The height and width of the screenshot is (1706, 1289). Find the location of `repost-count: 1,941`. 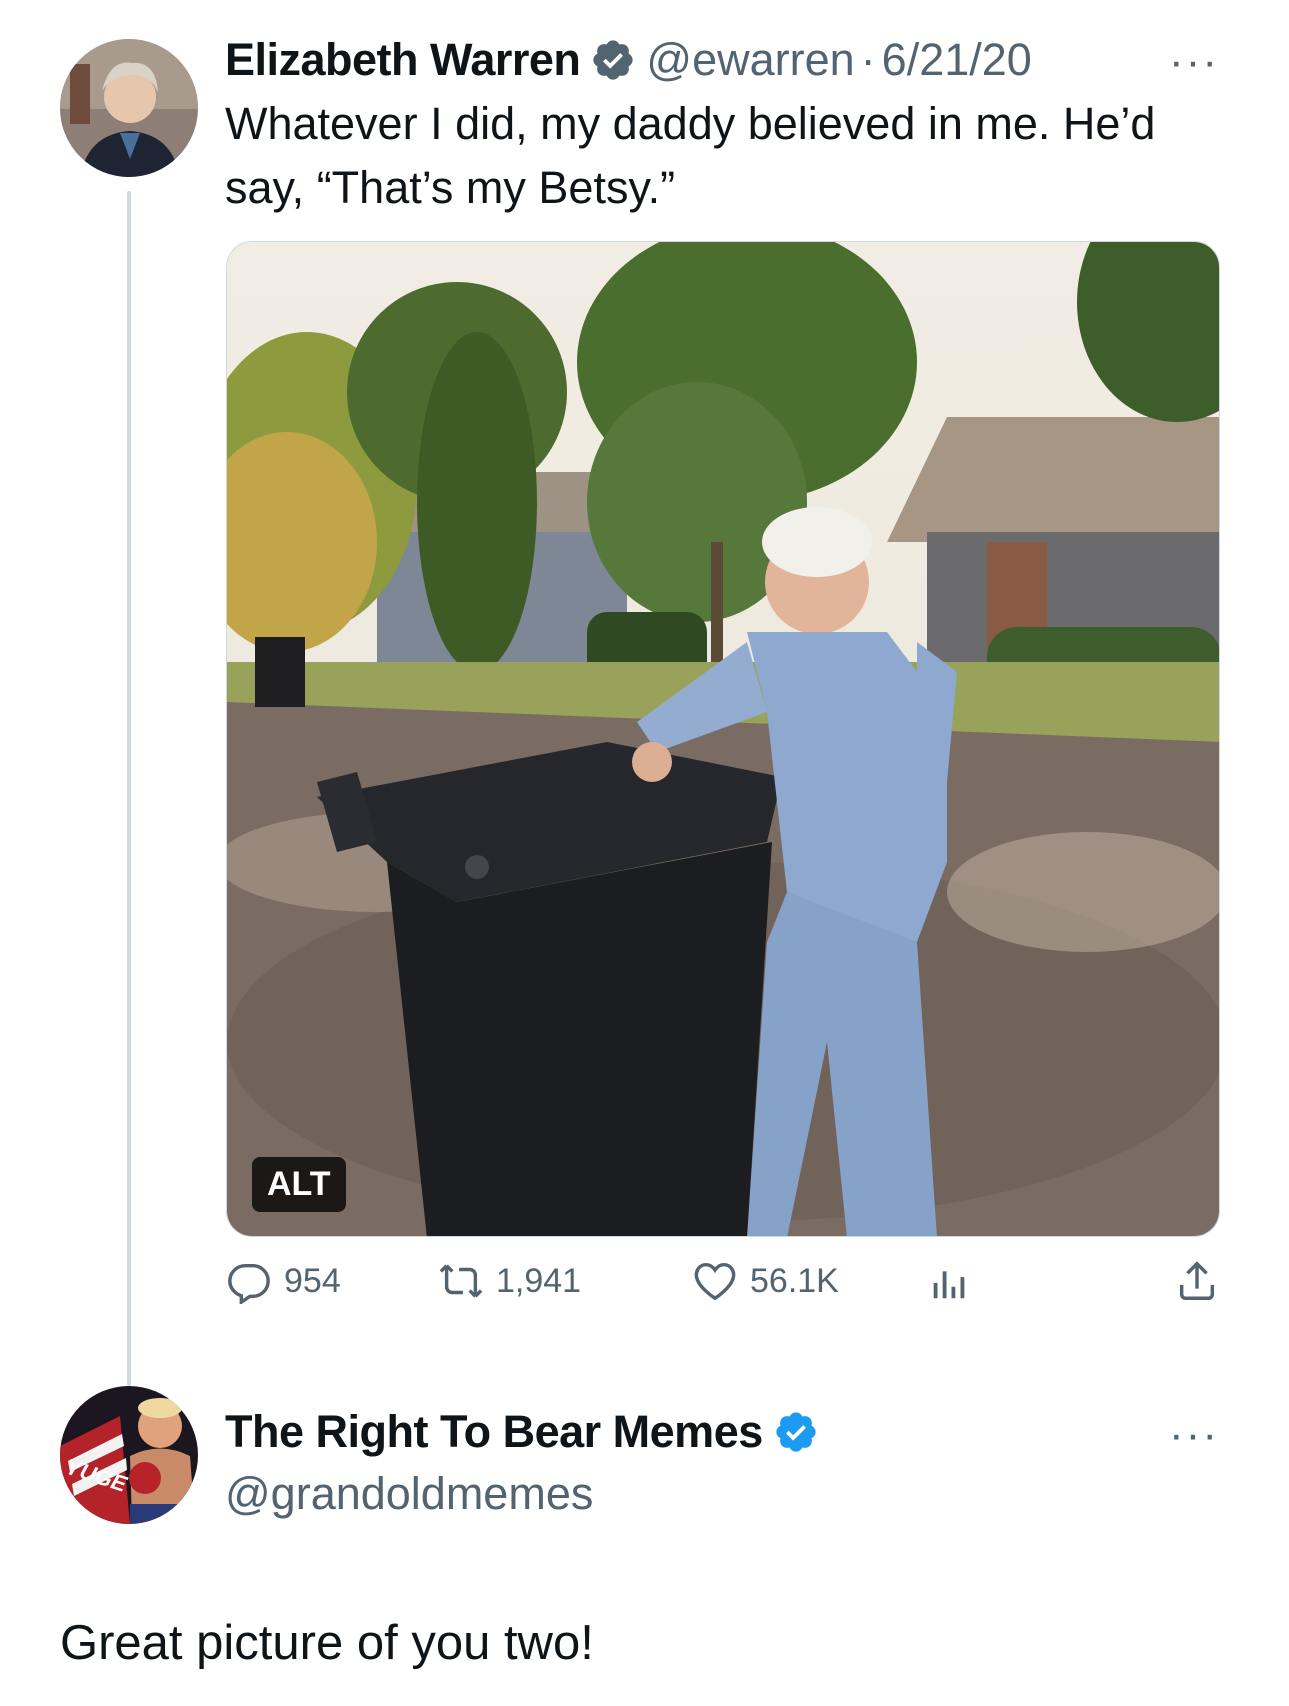

repost-count: 1,941 is located at coordinates (539, 1280).